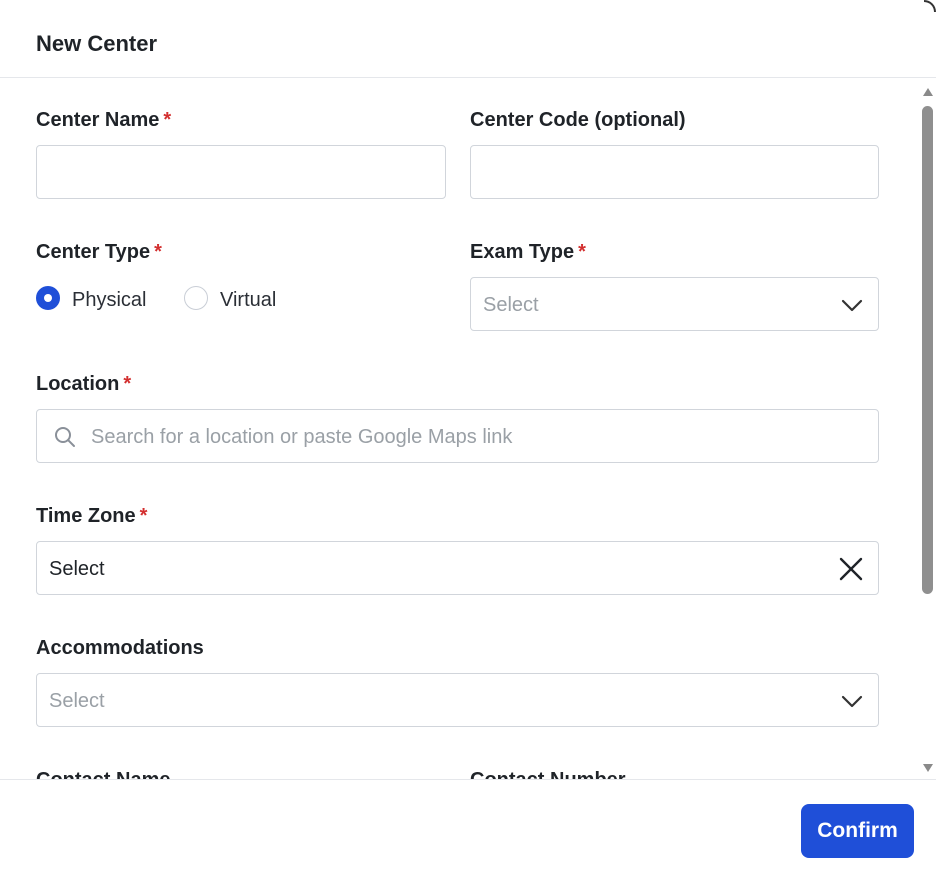  What do you see at coordinates (98, 120) in the screenshot?
I see `center-name-label-text: Center Name` at bounding box center [98, 120].